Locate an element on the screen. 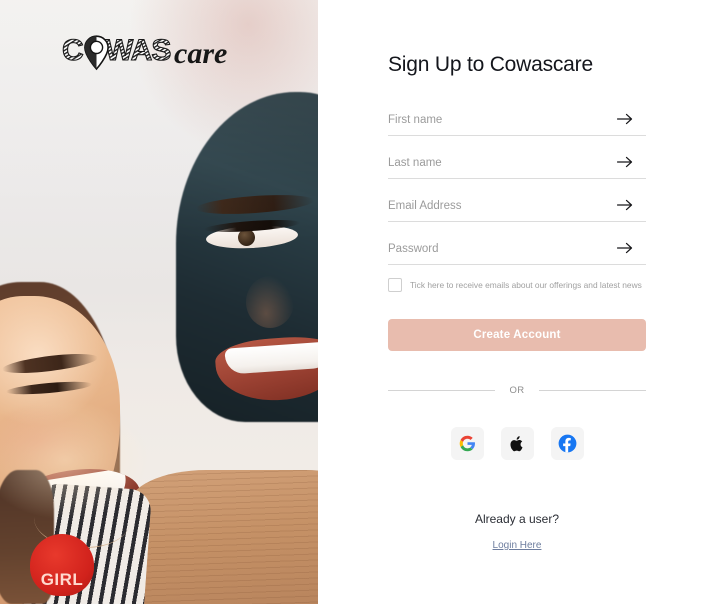 Image resolution: width=720 pixels, height=604 pixels. first-name-arrow-button is located at coordinates (625, 119).